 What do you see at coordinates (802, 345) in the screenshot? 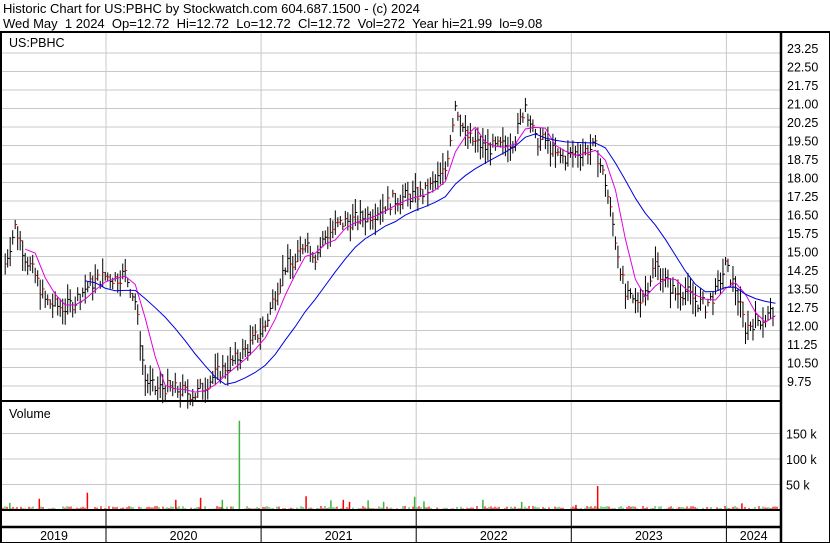
I see `price-tick-label: 11.25` at bounding box center [802, 345].